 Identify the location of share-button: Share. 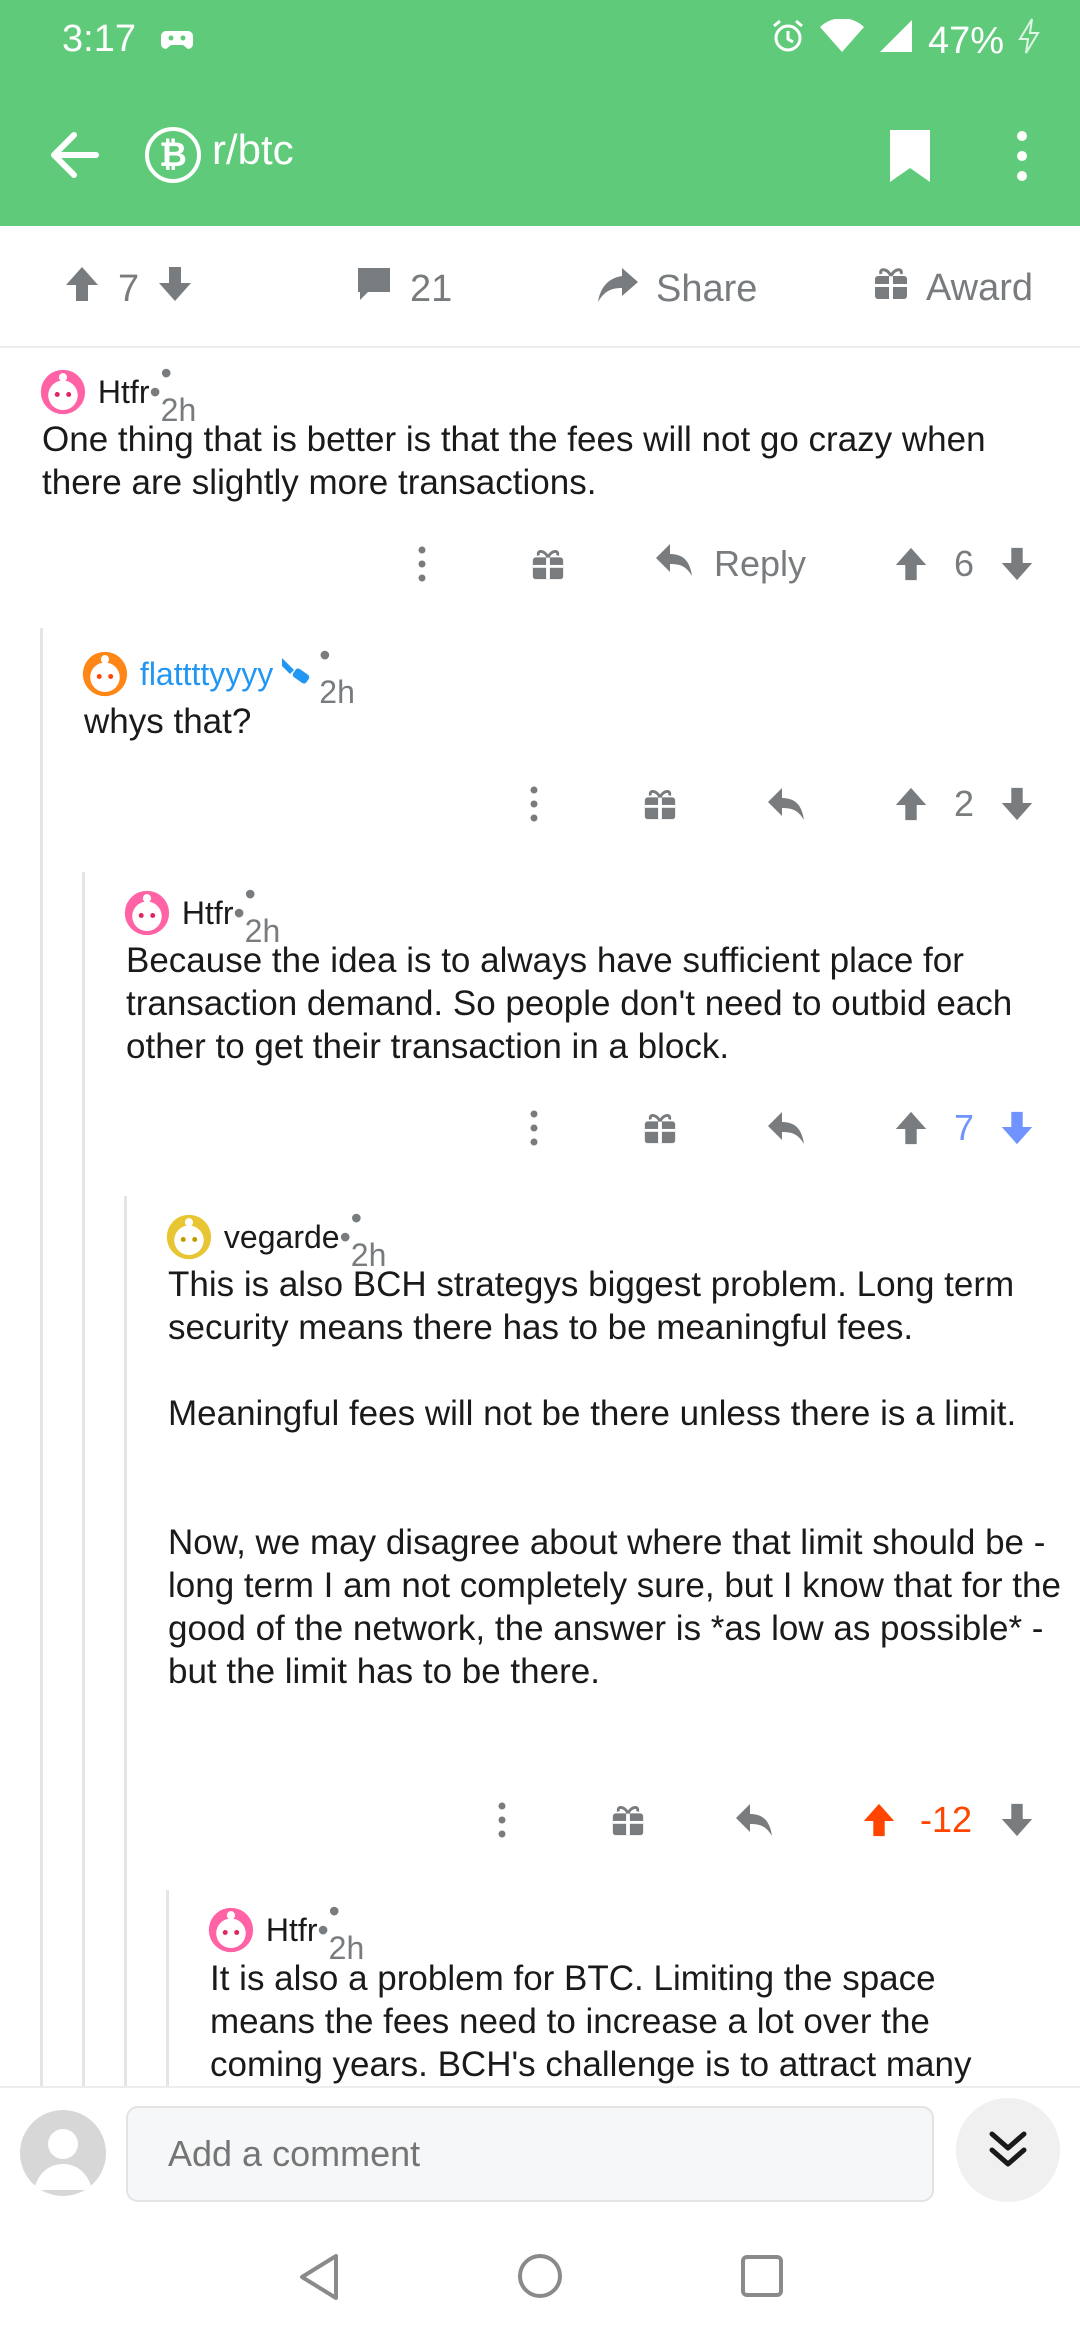
(676, 289).